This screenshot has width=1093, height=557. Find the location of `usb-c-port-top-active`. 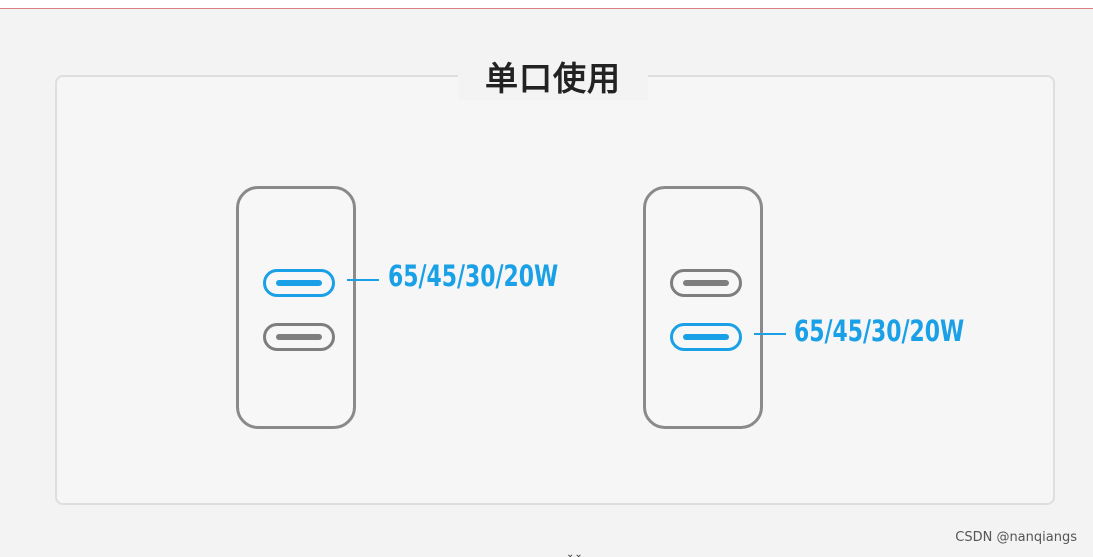

usb-c-port-top-active is located at coordinates (299, 283).